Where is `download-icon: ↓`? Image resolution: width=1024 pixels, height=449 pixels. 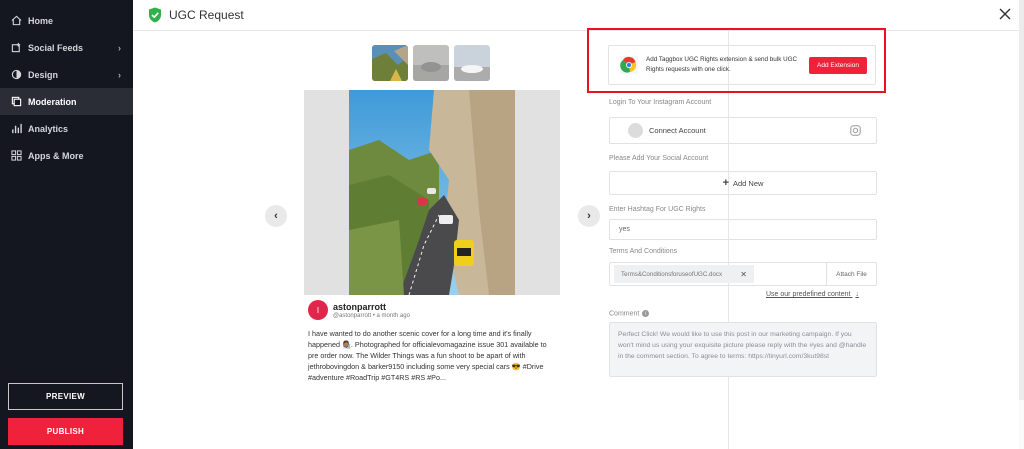 download-icon: ↓ is located at coordinates (857, 294).